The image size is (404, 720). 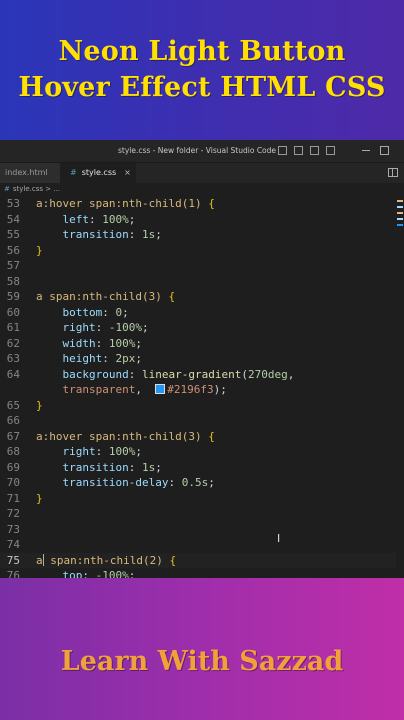 I want to click on code-line: 64 background: linear-gradient(270deg,, so click(x=202, y=375).